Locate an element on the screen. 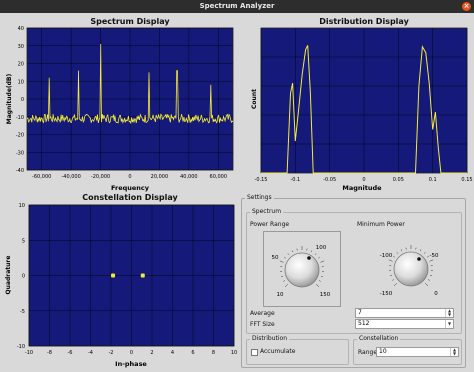 The height and width of the screenshot is (372, 474). constellation-x-ticks: -10 -8 -6 -4 -2 0 2 4 6 8 10 is located at coordinates (131, 353).